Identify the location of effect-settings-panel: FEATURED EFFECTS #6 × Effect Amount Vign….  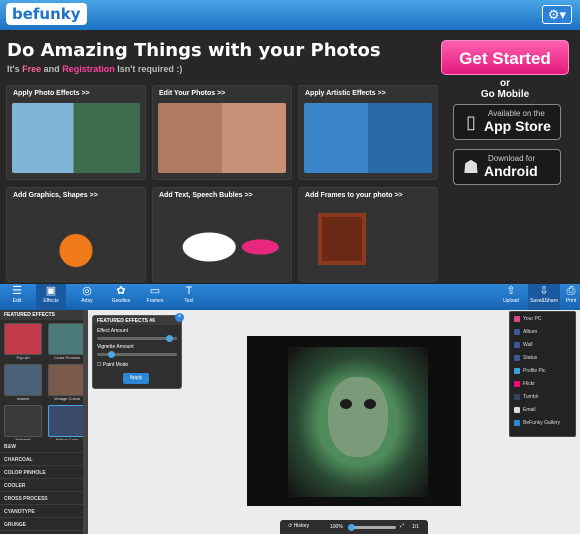
(138, 351).